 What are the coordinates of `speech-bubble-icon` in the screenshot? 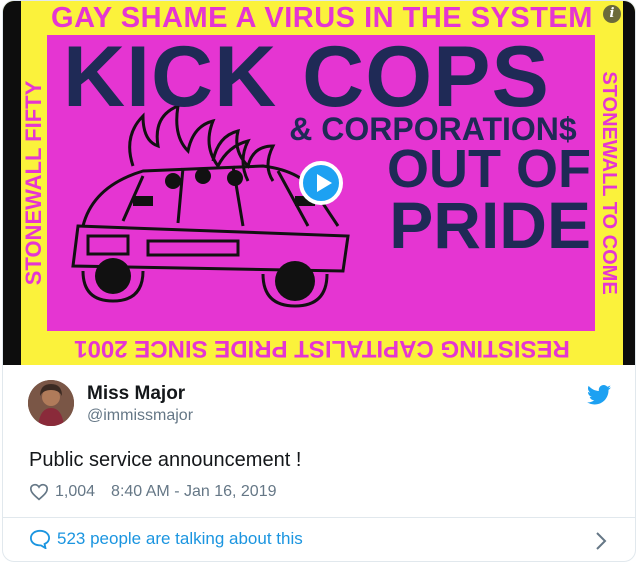 It's located at (40, 539).